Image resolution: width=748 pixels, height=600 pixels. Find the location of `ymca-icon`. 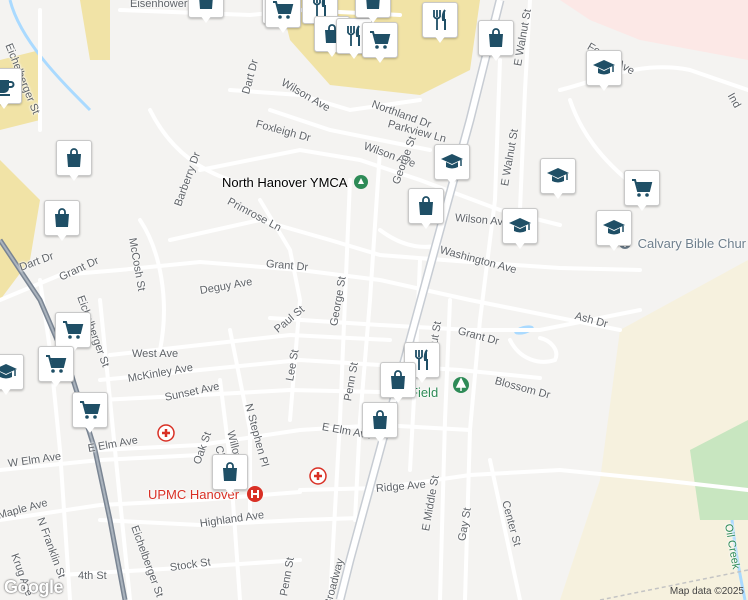

ymca-icon is located at coordinates (361, 182).